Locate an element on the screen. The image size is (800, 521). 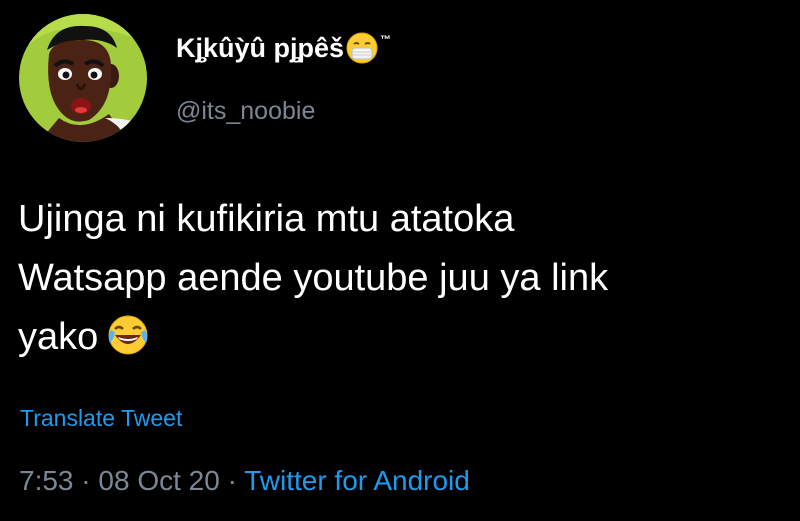
tweet-source-link: Twitter for Android is located at coordinates (357, 480).